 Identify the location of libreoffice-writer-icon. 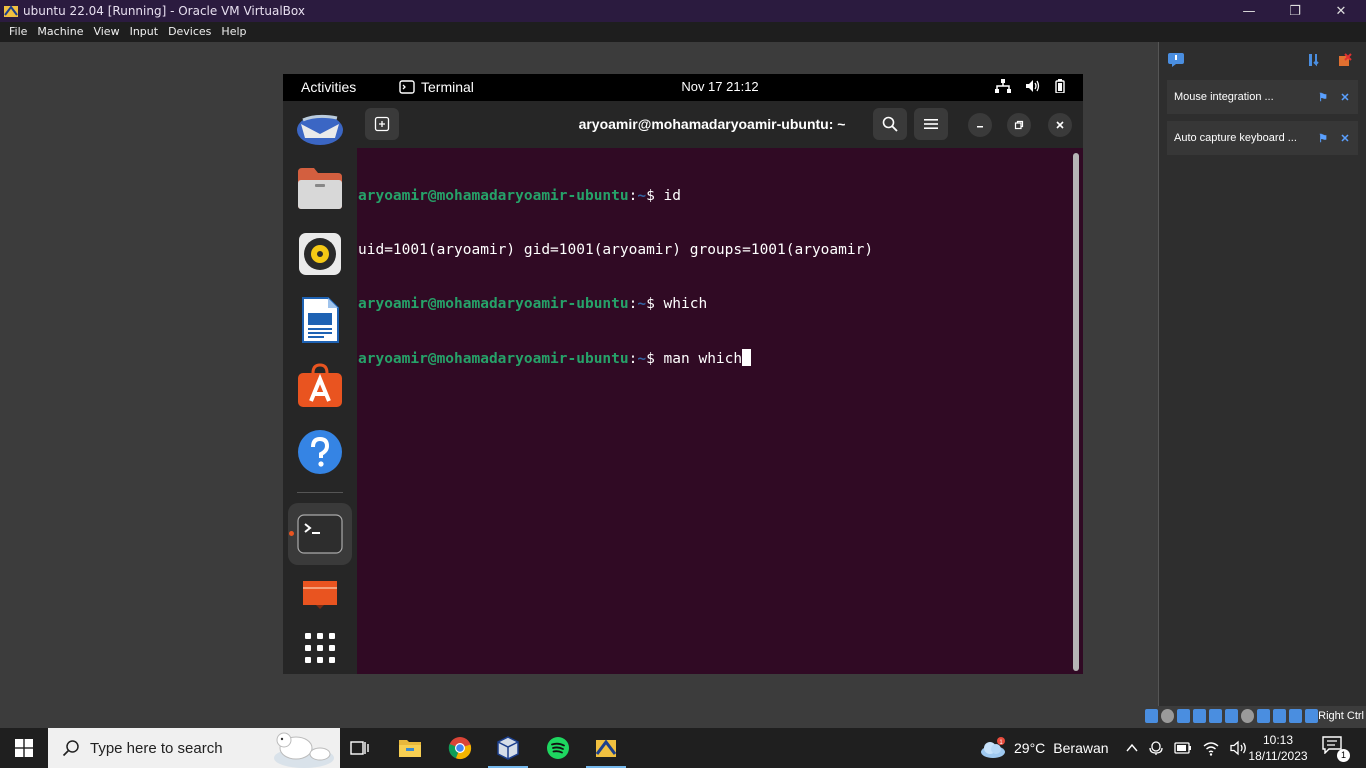
(320, 320).